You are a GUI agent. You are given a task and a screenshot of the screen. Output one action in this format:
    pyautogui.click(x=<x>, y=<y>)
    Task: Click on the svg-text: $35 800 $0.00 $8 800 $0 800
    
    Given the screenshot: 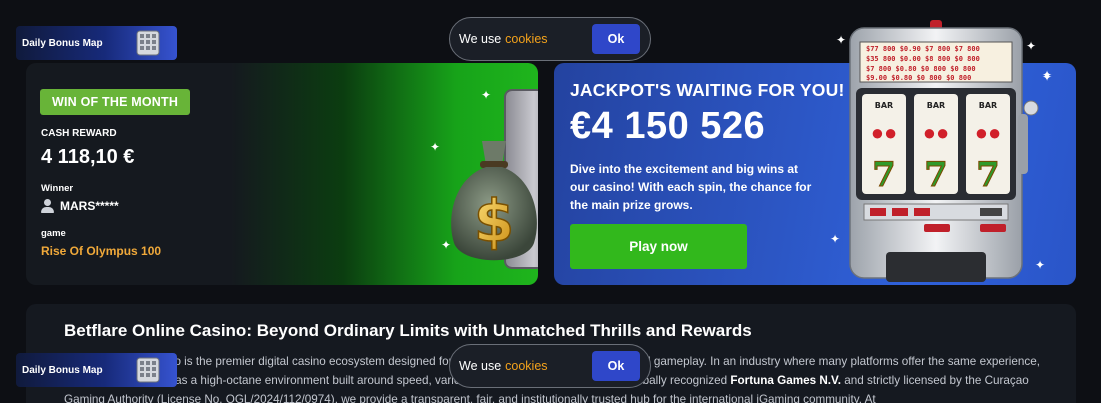 What is the action you would take?
    pyautogui.click(x=923, y=59)
    